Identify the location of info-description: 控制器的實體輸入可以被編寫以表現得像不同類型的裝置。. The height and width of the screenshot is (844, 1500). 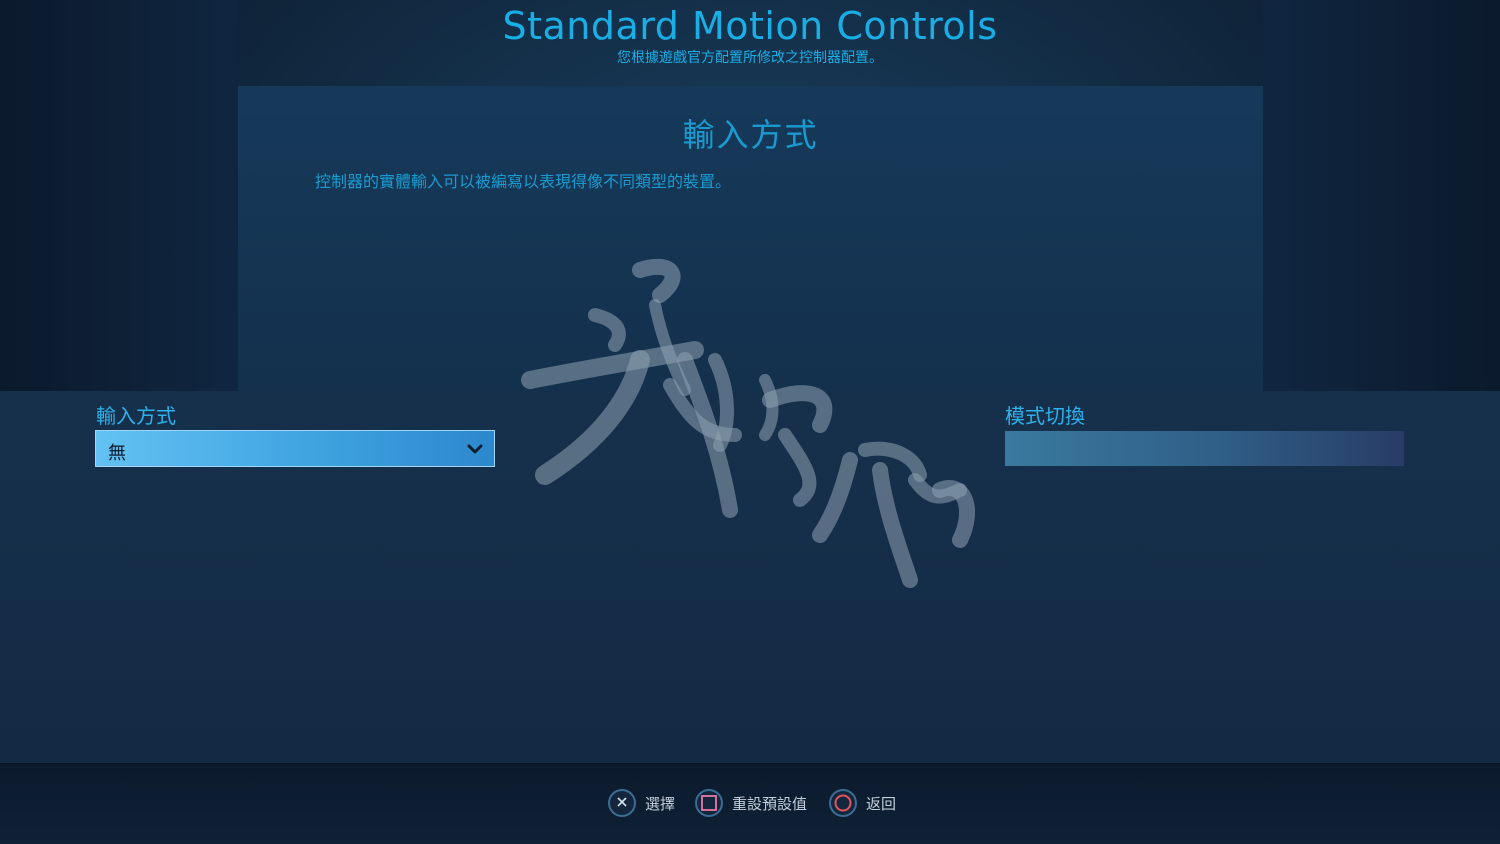
(523, 181).